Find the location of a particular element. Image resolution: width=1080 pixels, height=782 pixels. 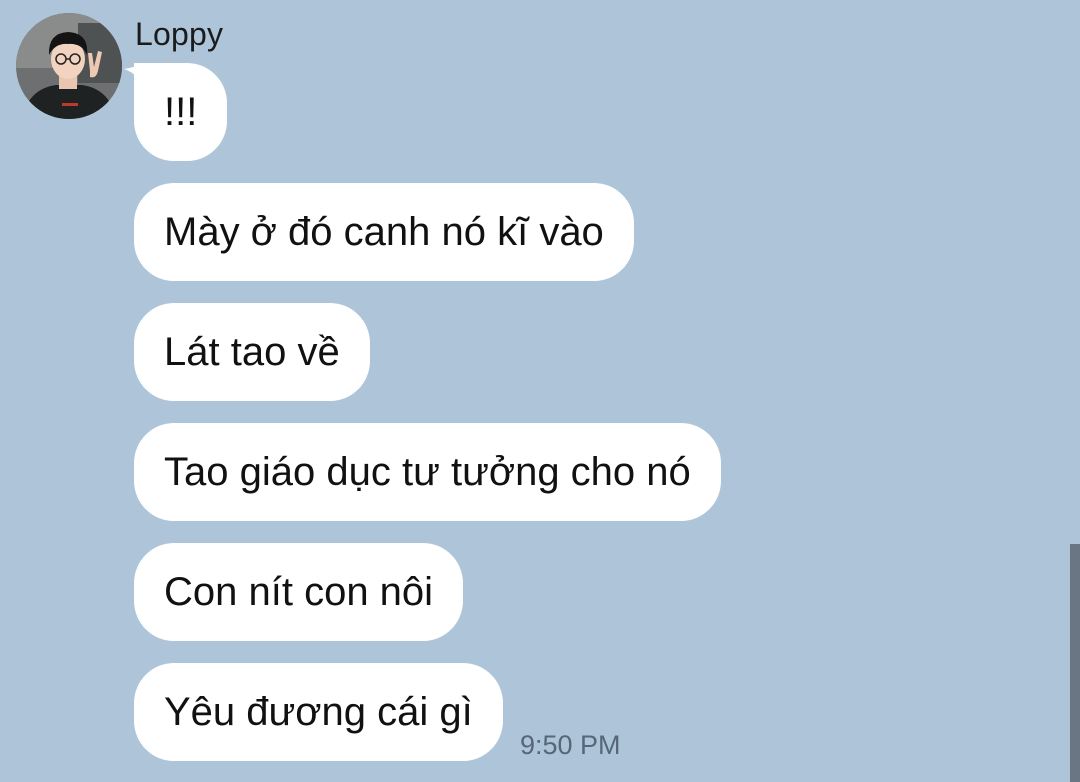

message-bubble: Con nít con nôi is located at coordinates (299, 592).